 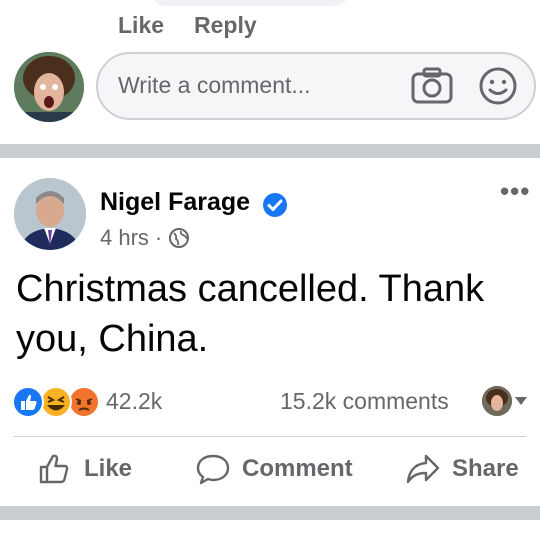 I want to click on actions-divider, so click(x=270, y=436).